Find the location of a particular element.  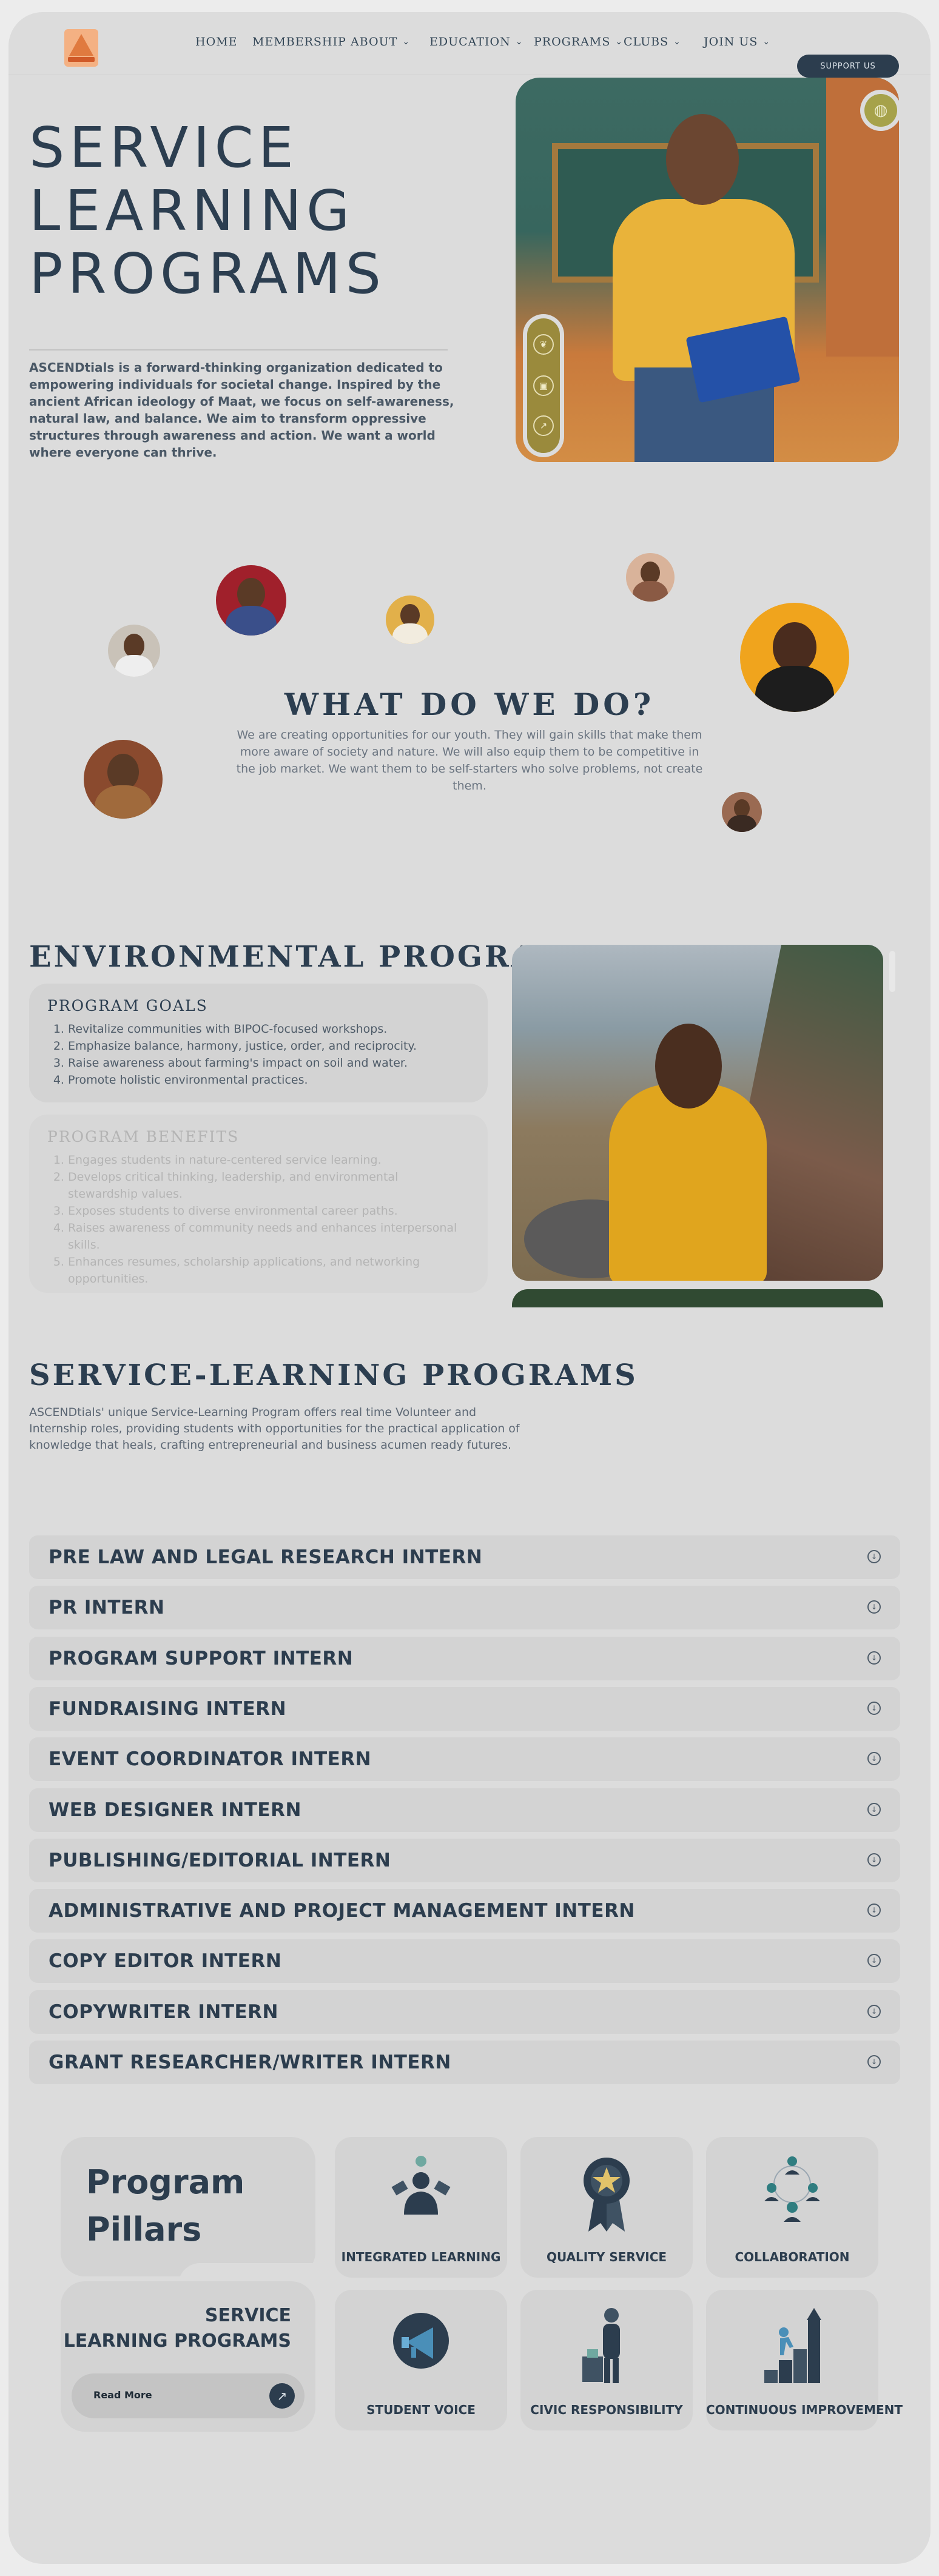

next-slide-preview is located at coordinates (697, 1298).